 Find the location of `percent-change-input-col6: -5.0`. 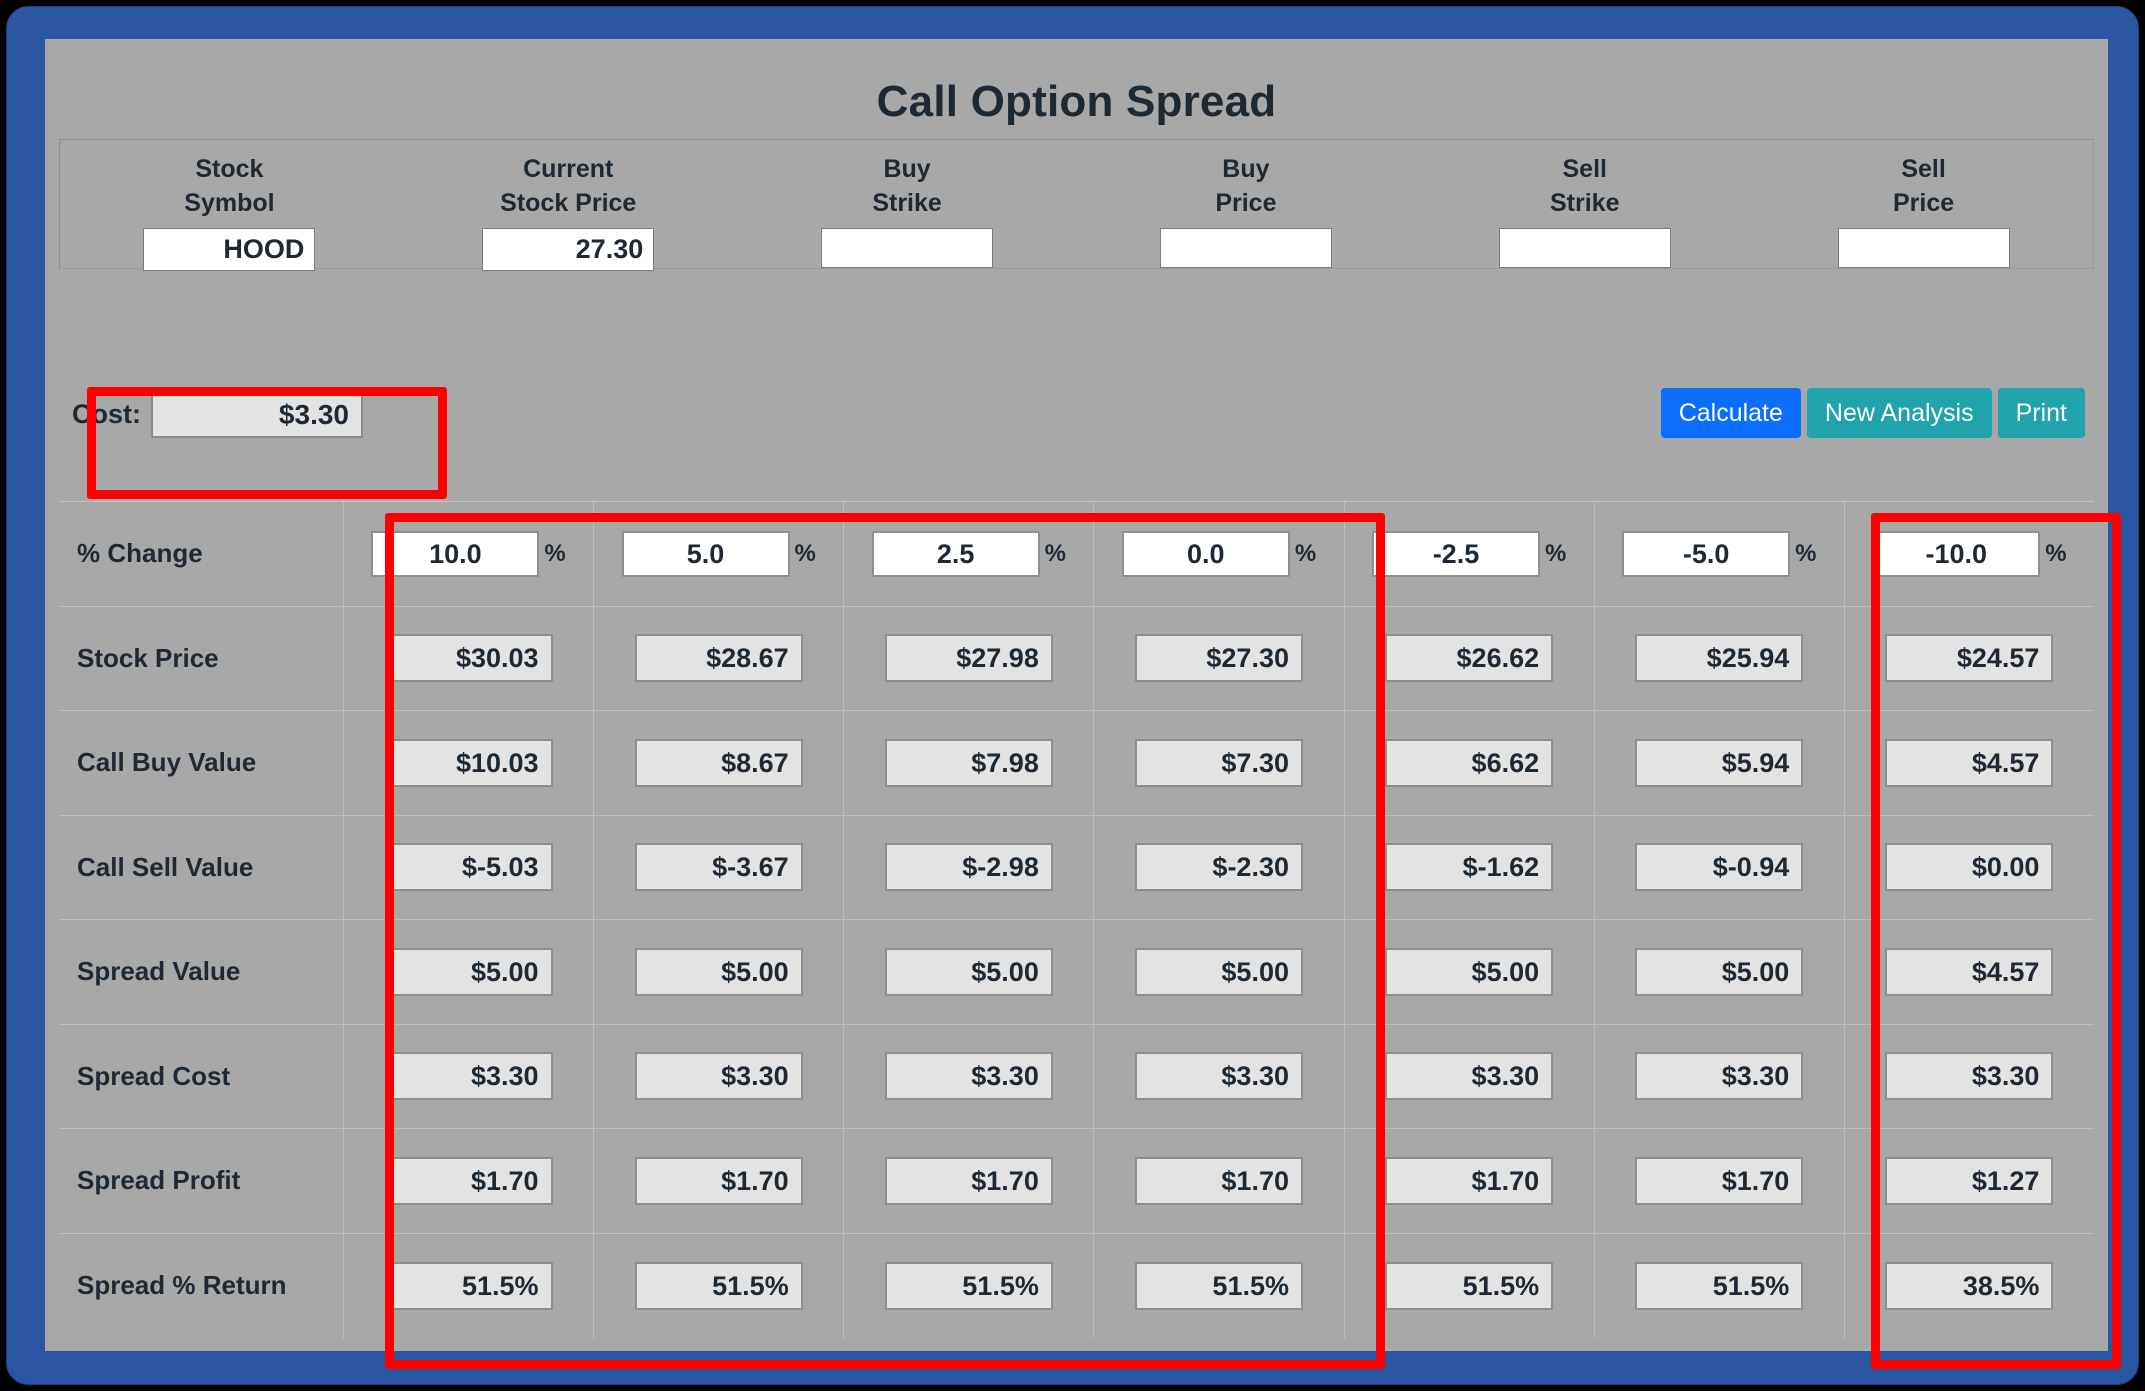

percent-change-input-col6: -5.0 is located at coordinates (1706, 553).